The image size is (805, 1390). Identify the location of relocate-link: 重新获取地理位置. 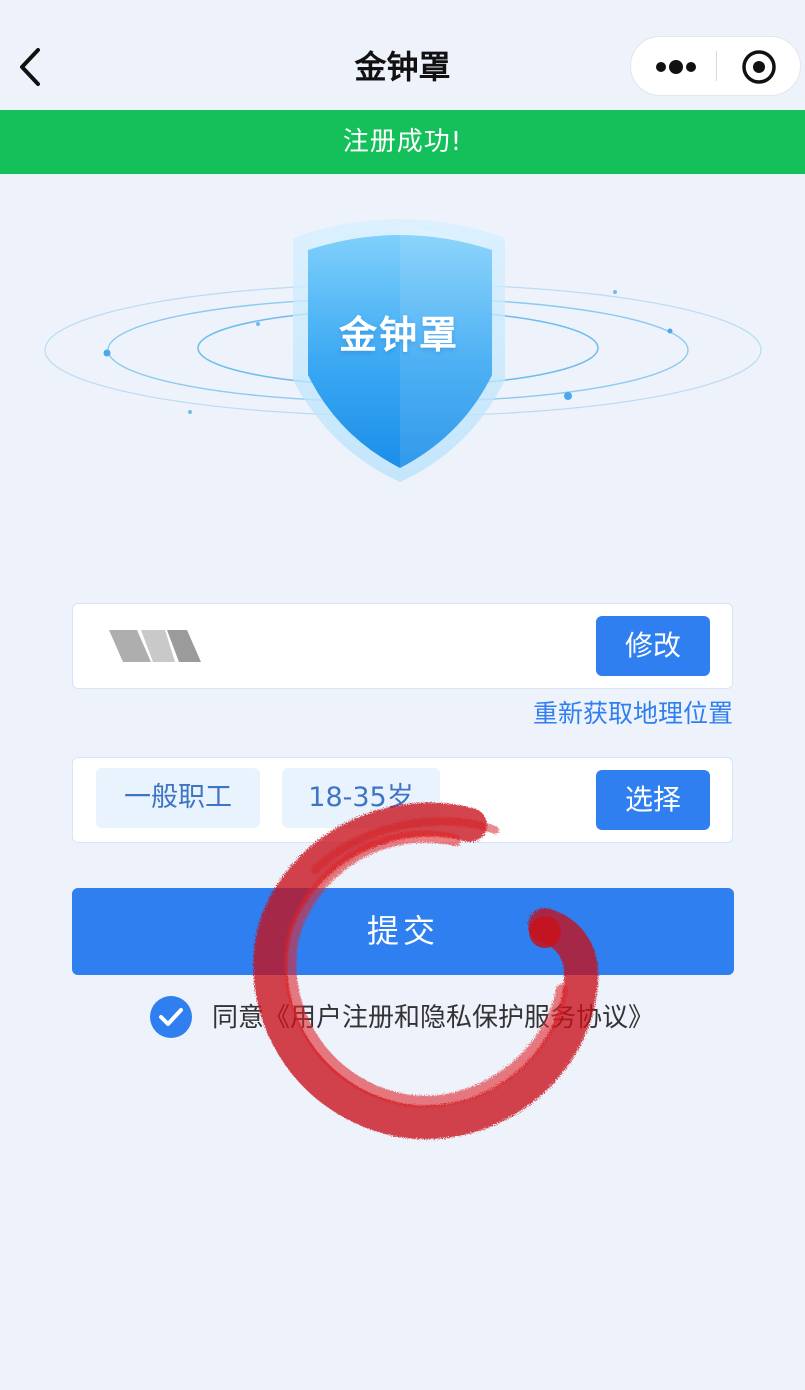
(633, 712).